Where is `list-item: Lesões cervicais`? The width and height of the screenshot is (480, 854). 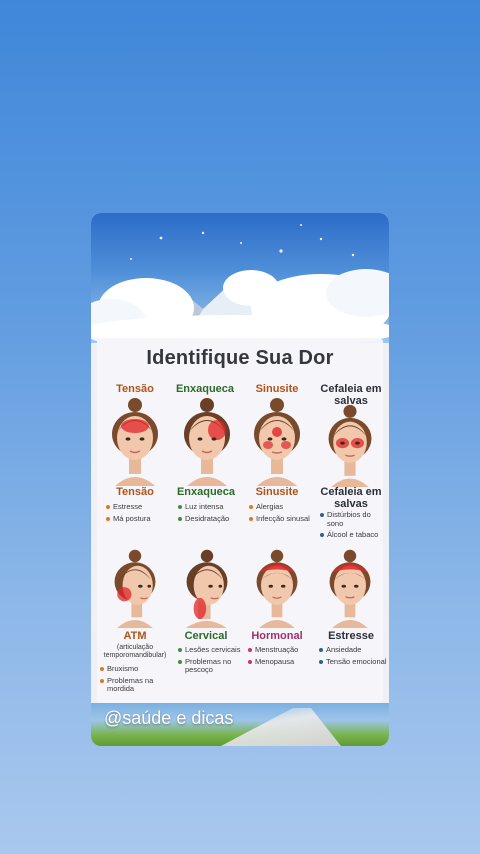 list-item: Lesões cervicais is located at coordinates (211, 650).